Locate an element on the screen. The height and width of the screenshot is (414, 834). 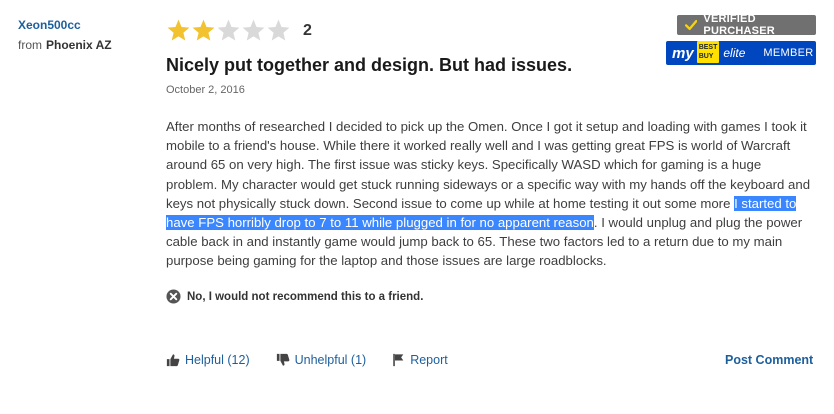
review-date: October 2, 2016 is located at coordinates (205, 90).